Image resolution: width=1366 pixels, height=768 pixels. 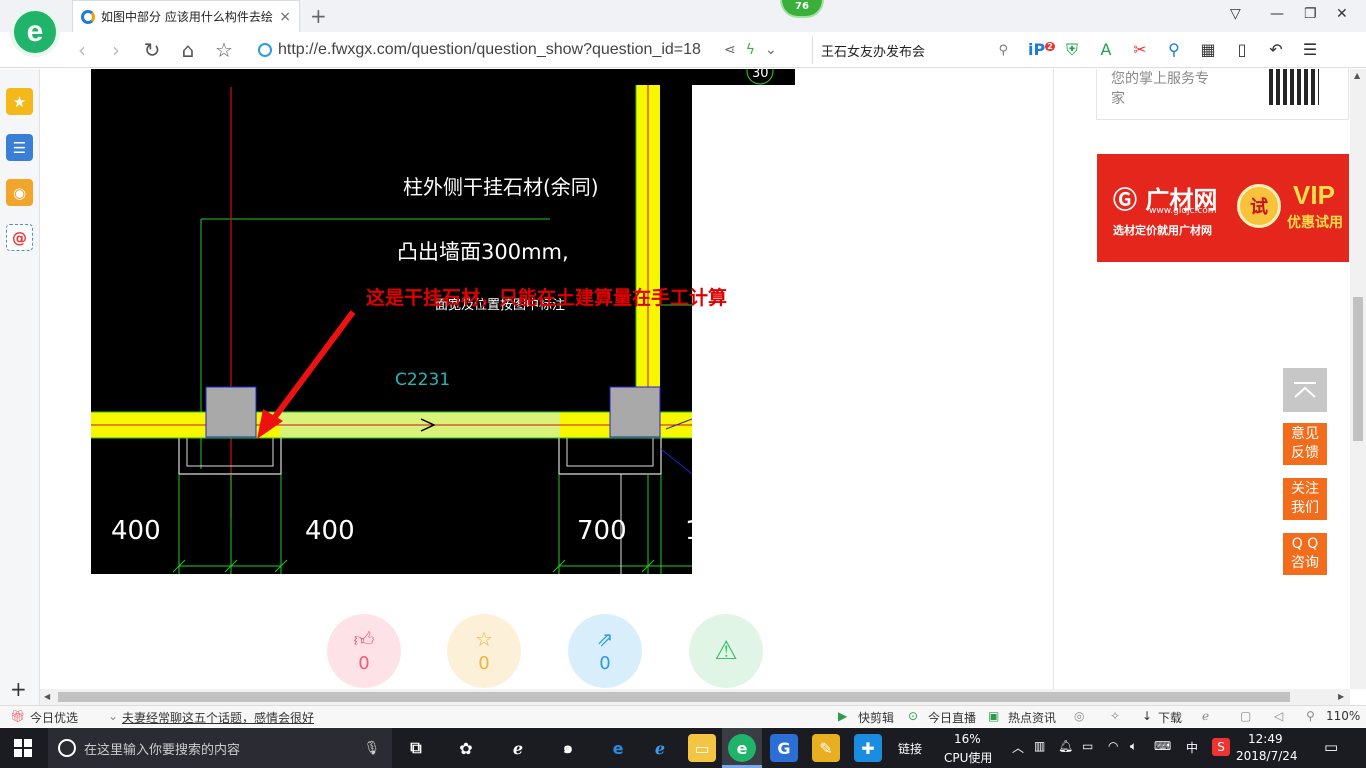 I want to click on zoom-level: 110%, so click(x=1343, y=716).